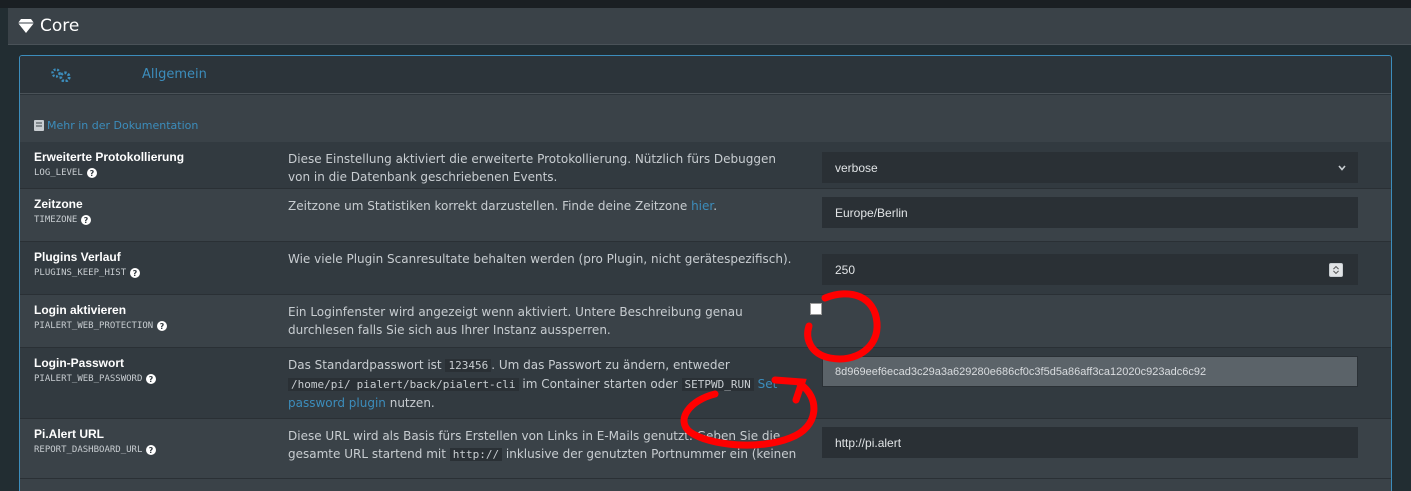  Describe the element at coordinates (109, 157) in the screenshot. I see `setting-name: Erweiterte Protokollierung` at that location.